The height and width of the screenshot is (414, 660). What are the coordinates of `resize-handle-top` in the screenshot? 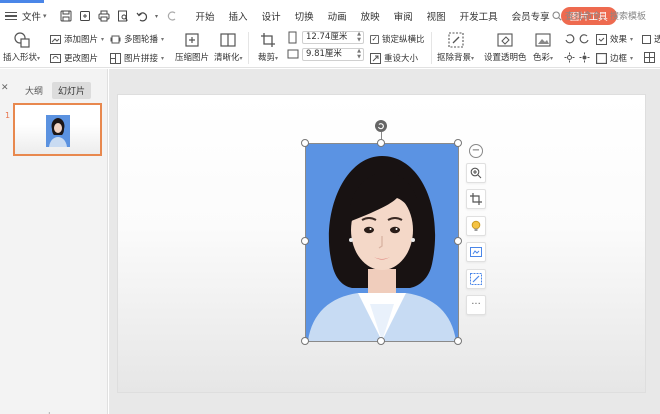 It's located at (381, 143).